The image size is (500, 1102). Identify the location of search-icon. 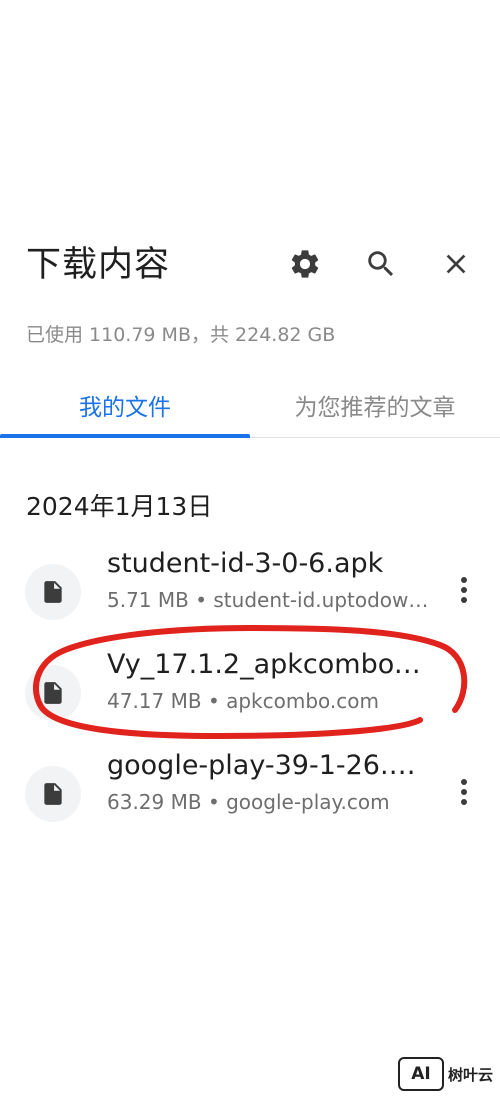
(381, 264).